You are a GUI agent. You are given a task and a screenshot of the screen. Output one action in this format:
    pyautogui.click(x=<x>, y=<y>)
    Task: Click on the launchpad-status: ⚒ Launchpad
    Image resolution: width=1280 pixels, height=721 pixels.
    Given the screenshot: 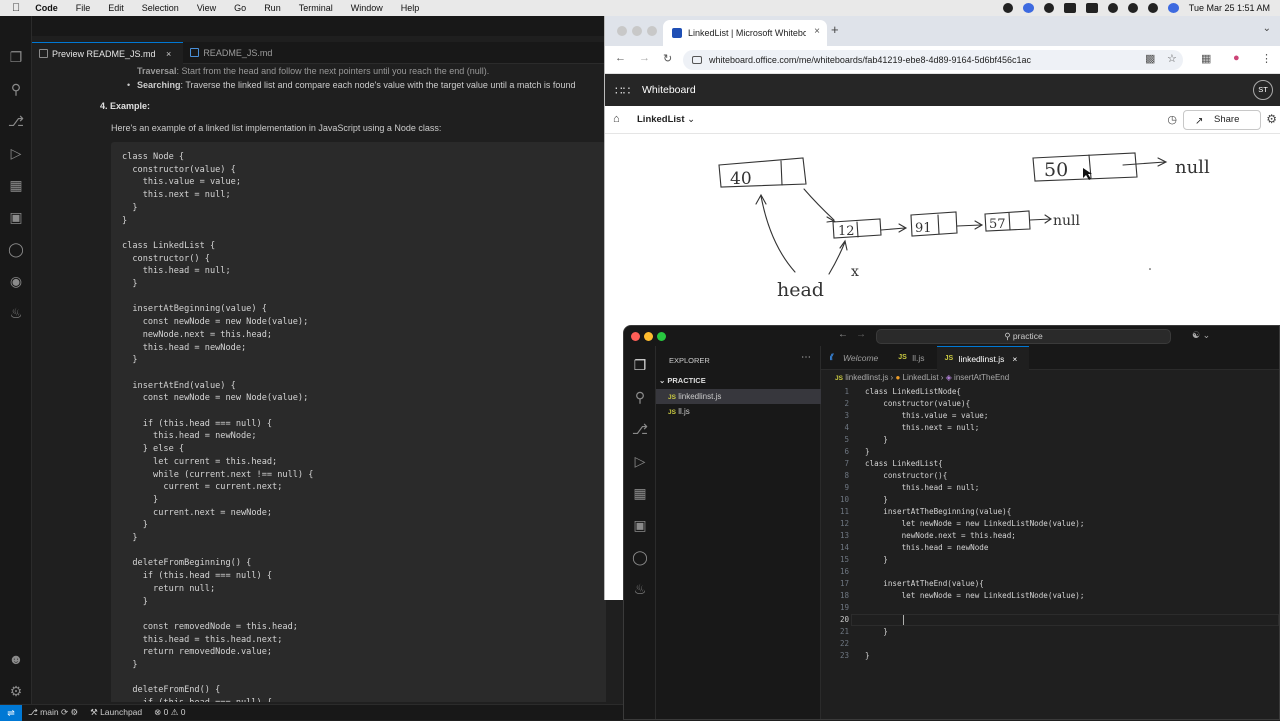 What is the action you would take?
    pyautogui.click(x=116, y=712)
    